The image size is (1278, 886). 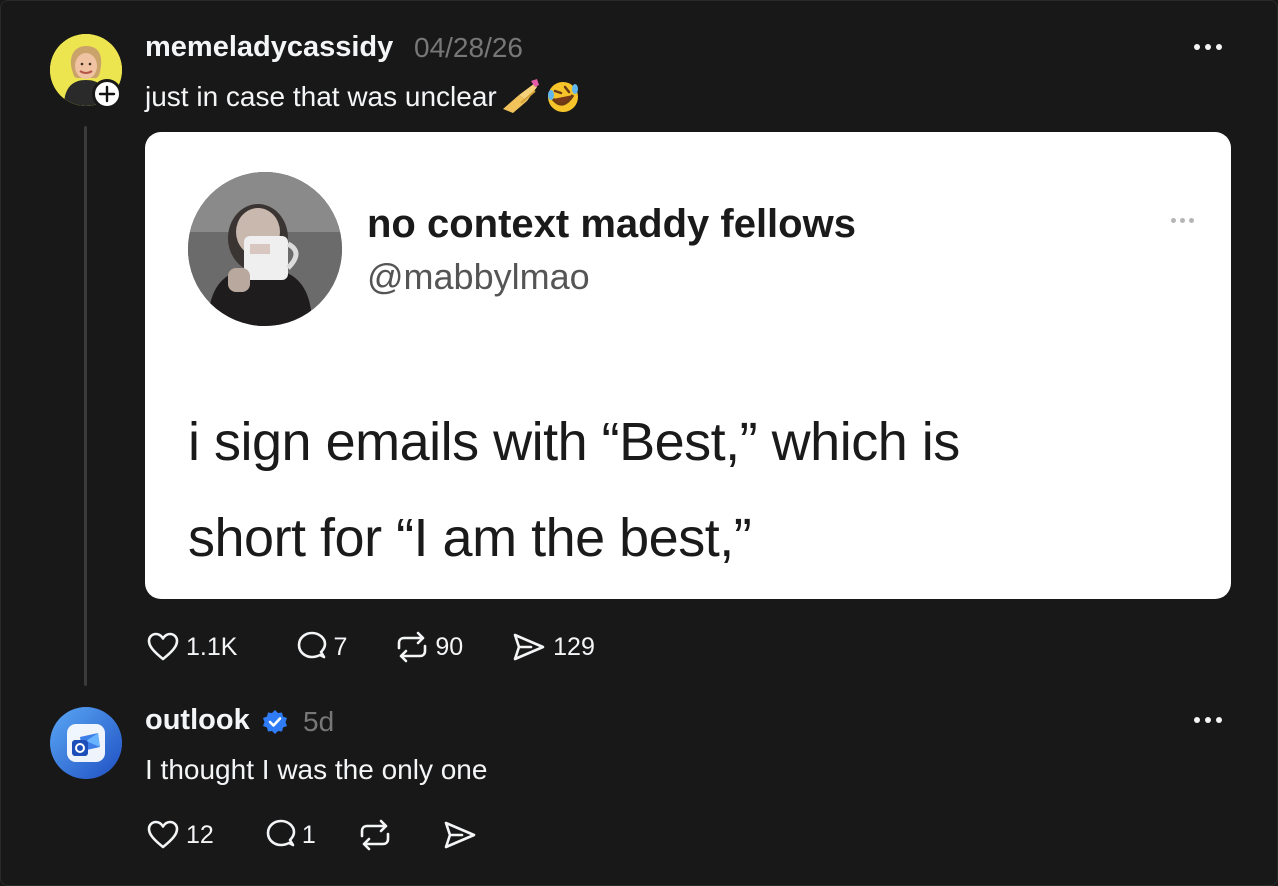 What do you see at coordinates (212, 646) in the screenshot?
I see `like-count: 1.1K` at bounding box center [212, 646].